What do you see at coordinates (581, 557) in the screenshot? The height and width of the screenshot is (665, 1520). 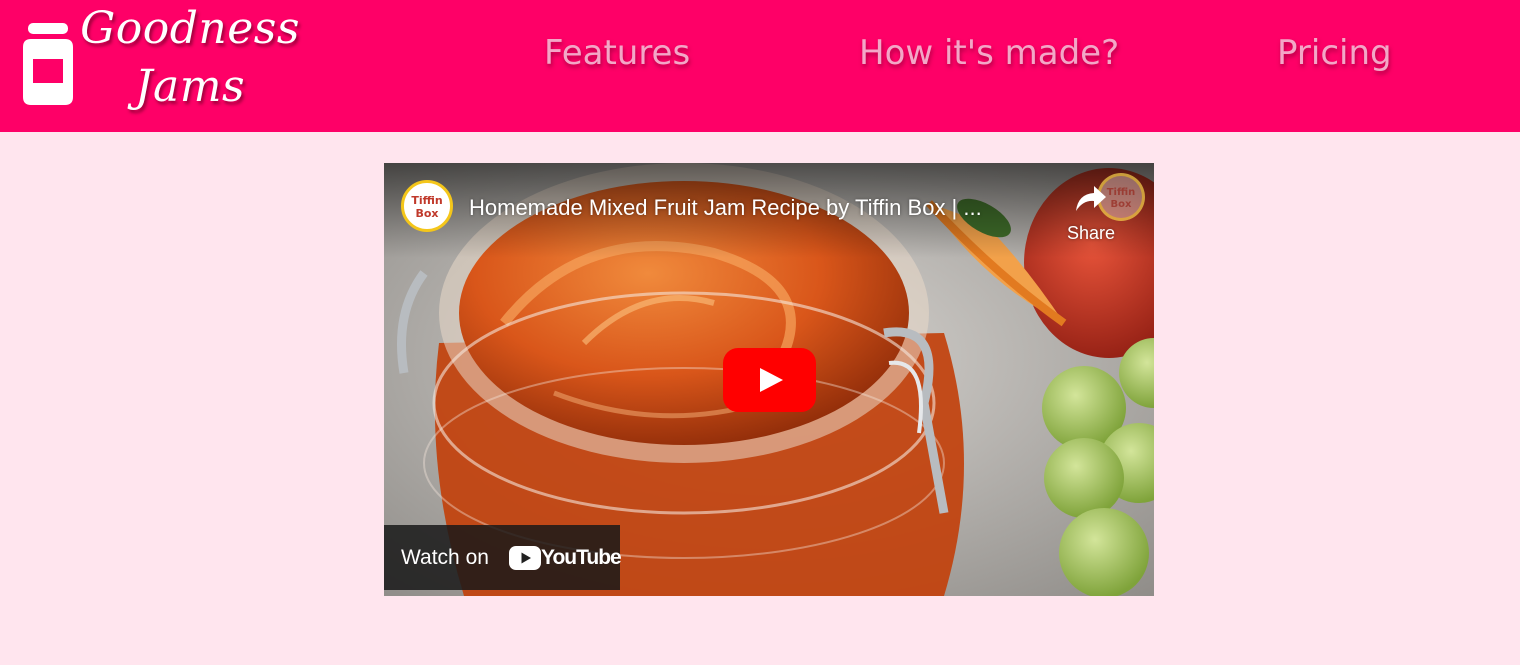 I see `youtube-wordmark: YouTube` at bounding box center [581, 557].